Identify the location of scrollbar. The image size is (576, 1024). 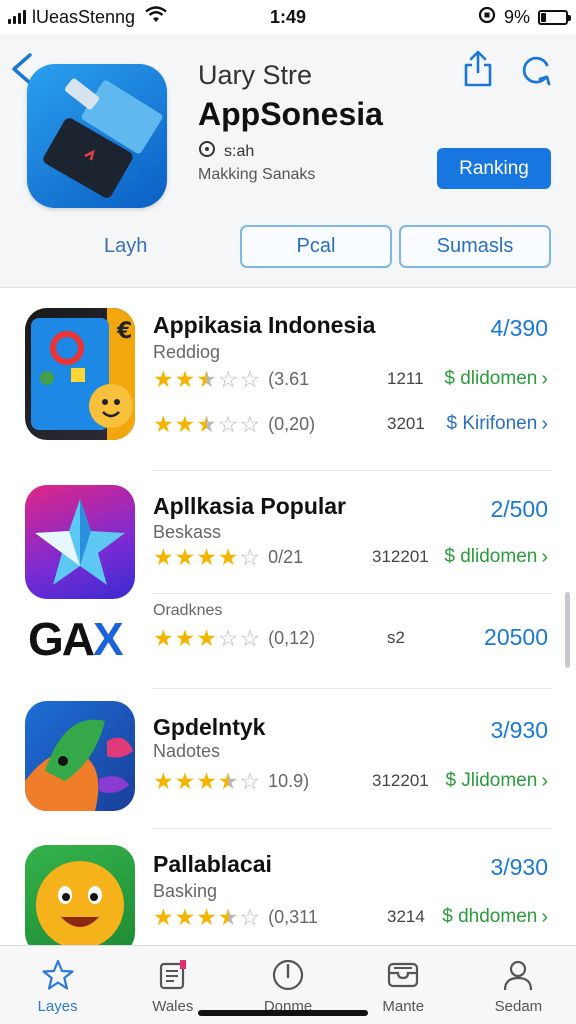
(567, 630).